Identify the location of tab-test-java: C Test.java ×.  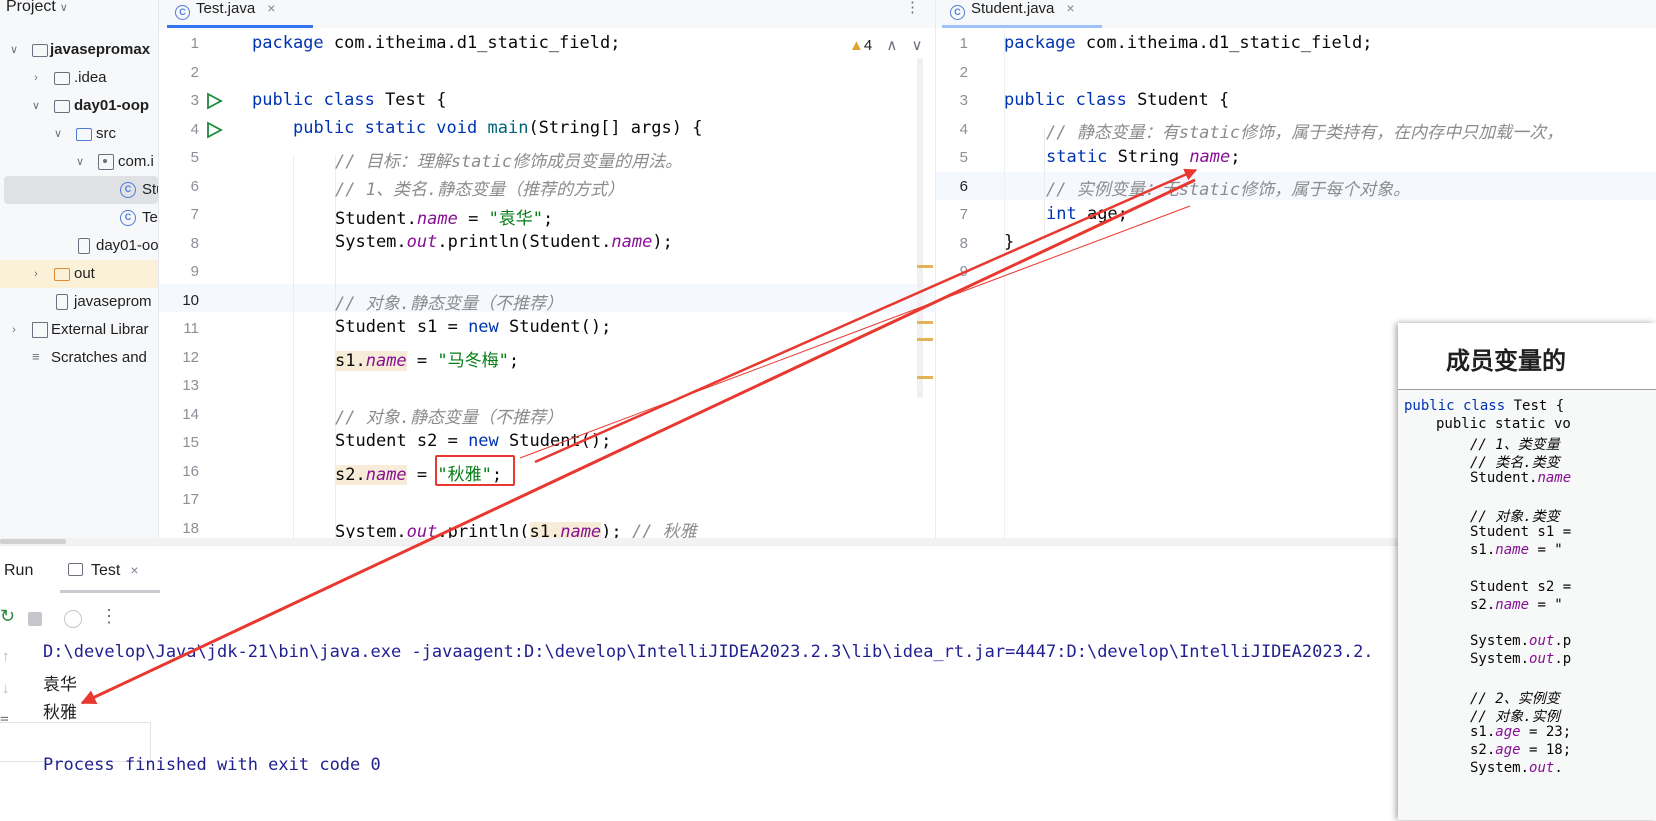
(225, 14).